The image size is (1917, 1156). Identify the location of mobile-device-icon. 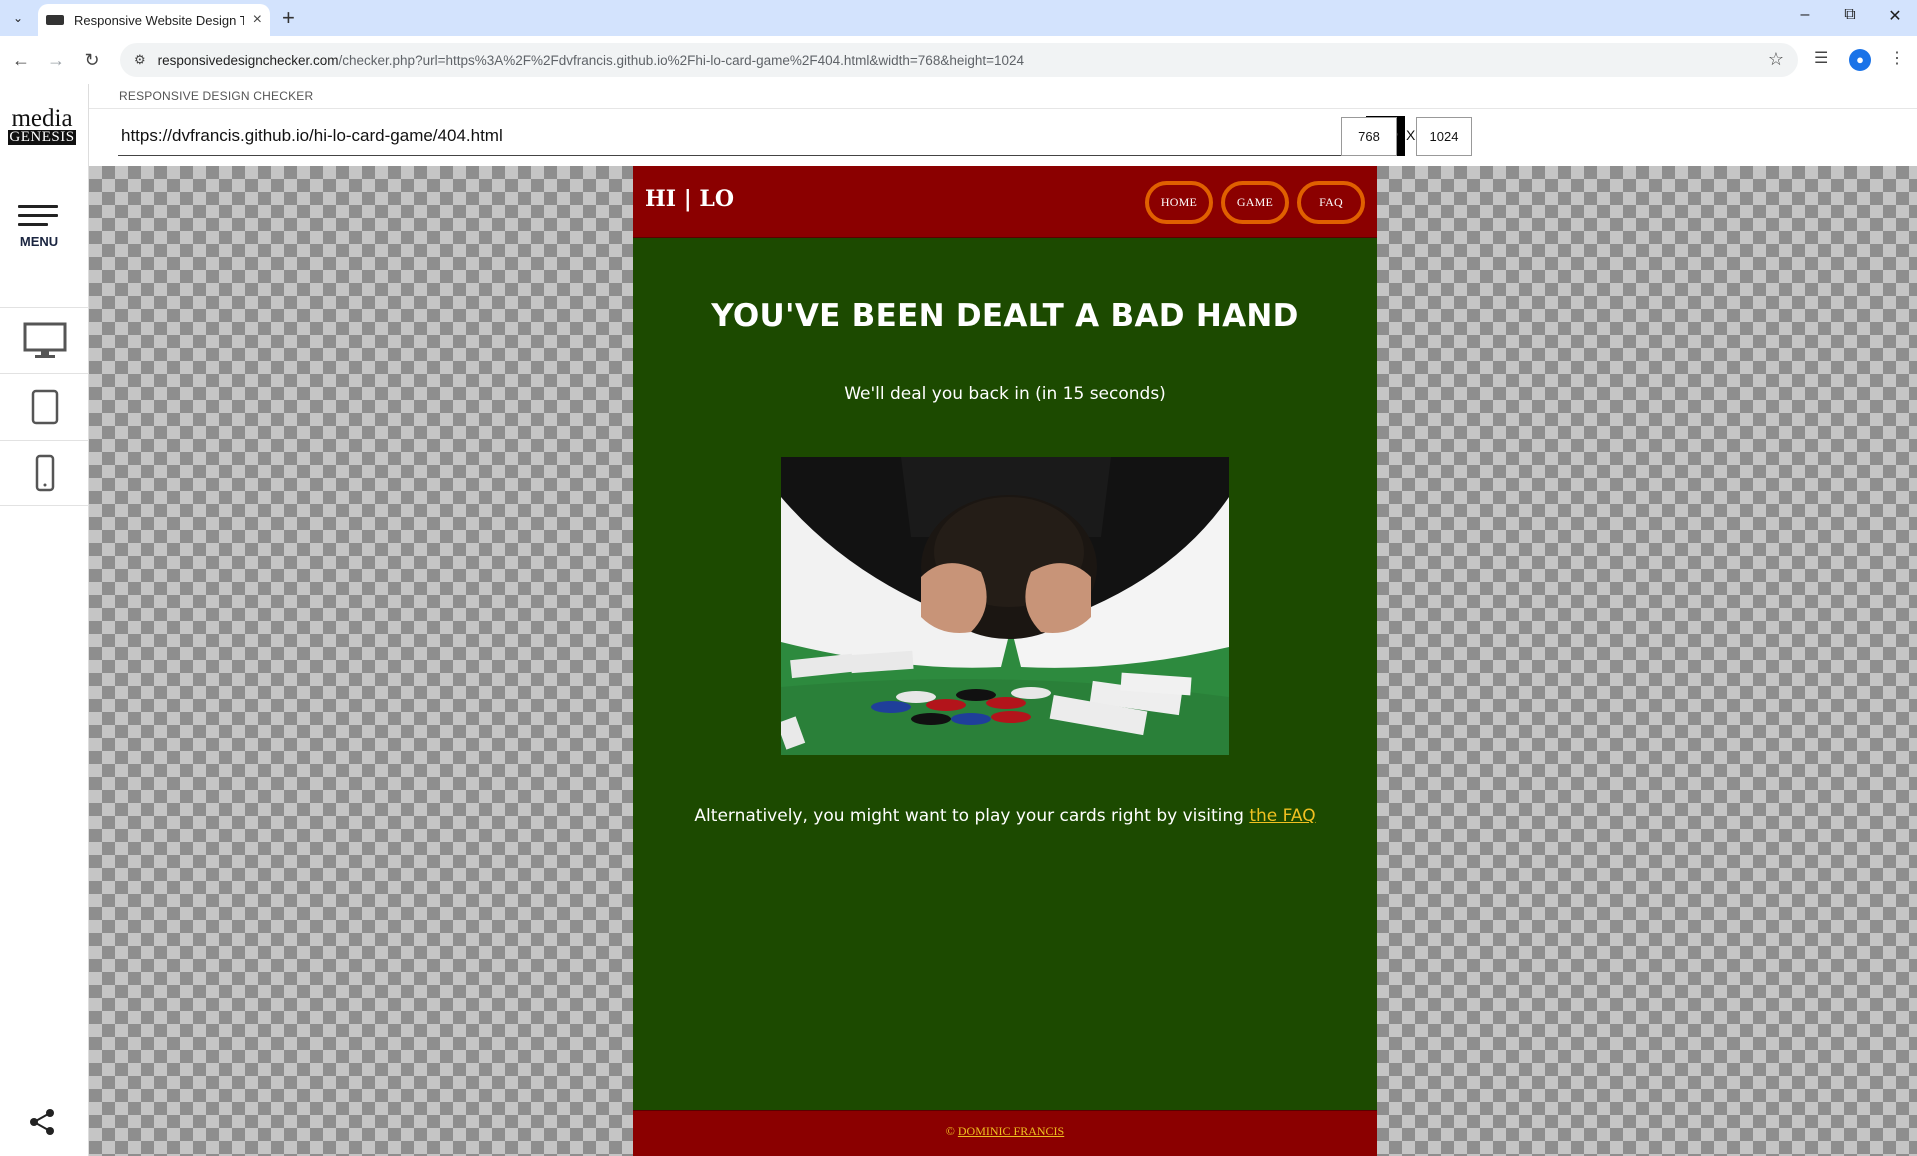
(44, 475).